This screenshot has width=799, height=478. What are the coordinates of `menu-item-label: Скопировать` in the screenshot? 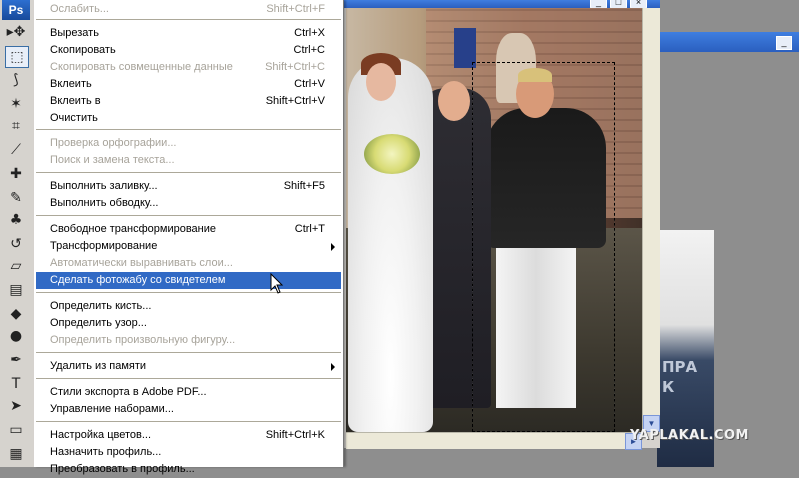 It's located at (83, 50).